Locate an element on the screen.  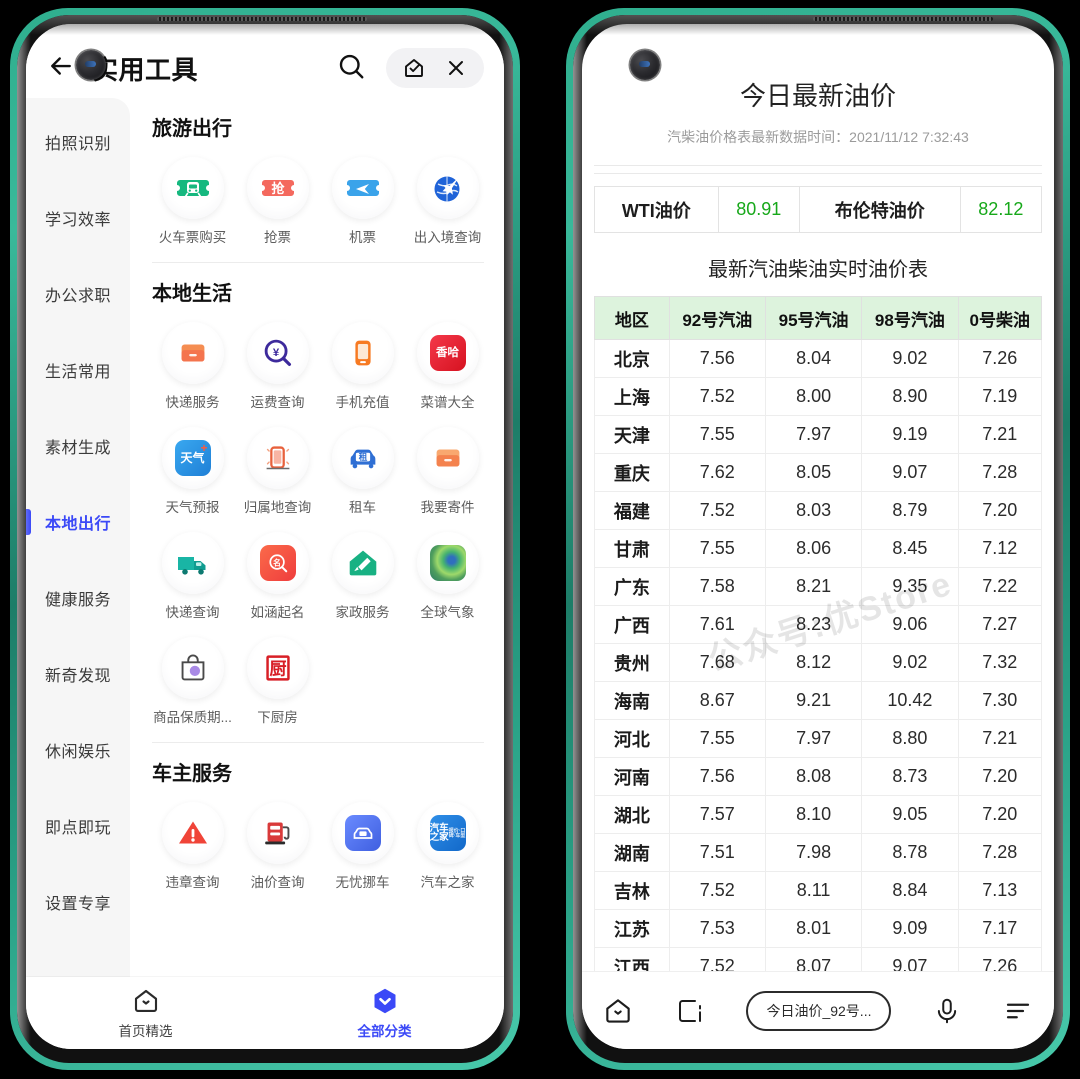
tool-item: 违章查询 is located at coordinates (192, 844).